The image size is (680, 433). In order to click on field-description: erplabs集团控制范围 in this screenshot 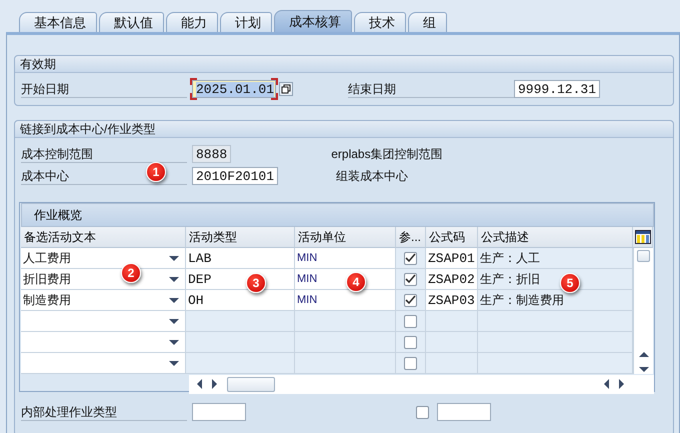, I will do `click(387, 154)`.